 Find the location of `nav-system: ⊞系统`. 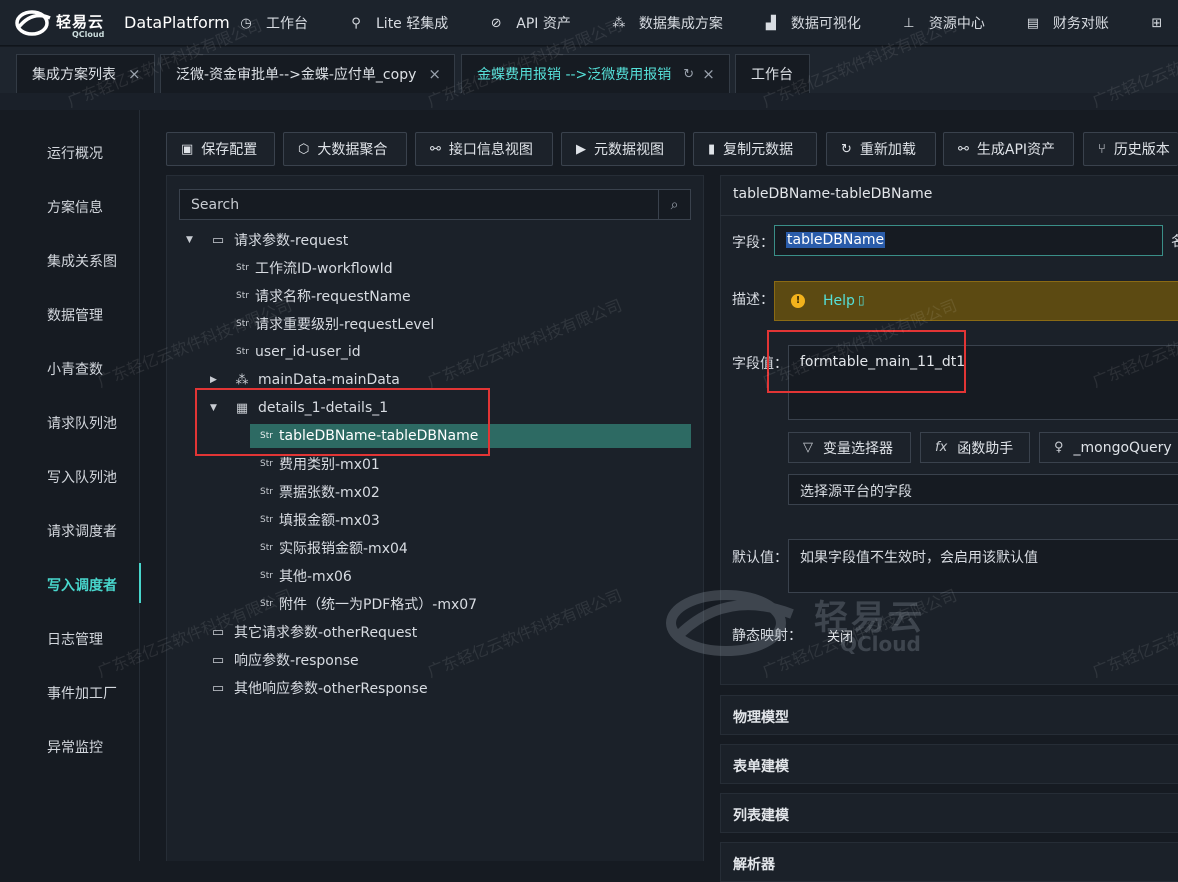

nav-system: ⊞系统 is located at coordinates (1163, 23).